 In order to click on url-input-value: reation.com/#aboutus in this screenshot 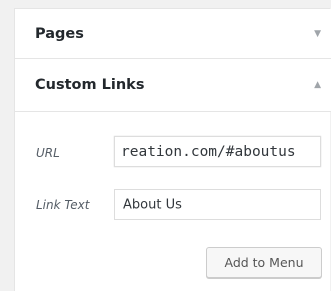, I will do `click(208, 151)`.